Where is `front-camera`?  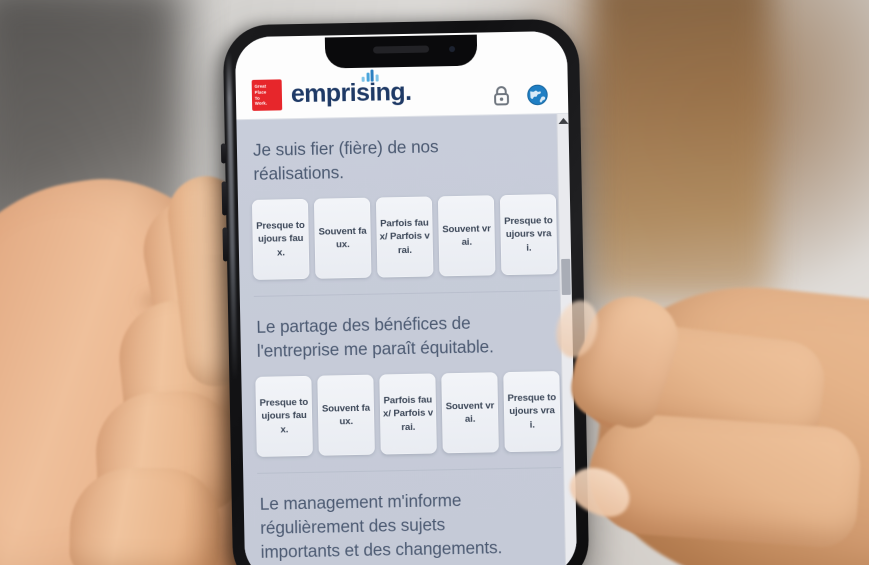 front-camera is located at coordinates (452, 49).